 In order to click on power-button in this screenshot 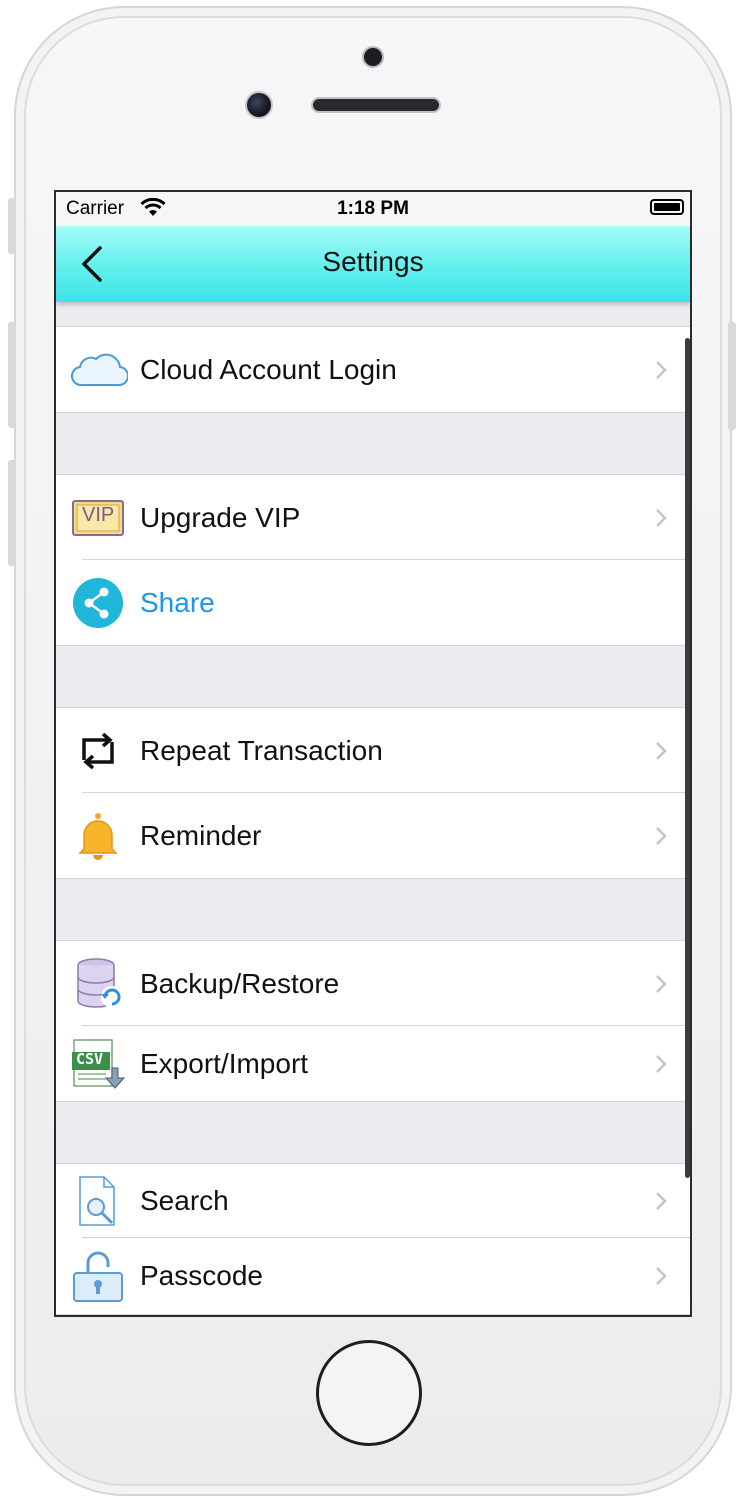, I will do `click(732, 376)`.